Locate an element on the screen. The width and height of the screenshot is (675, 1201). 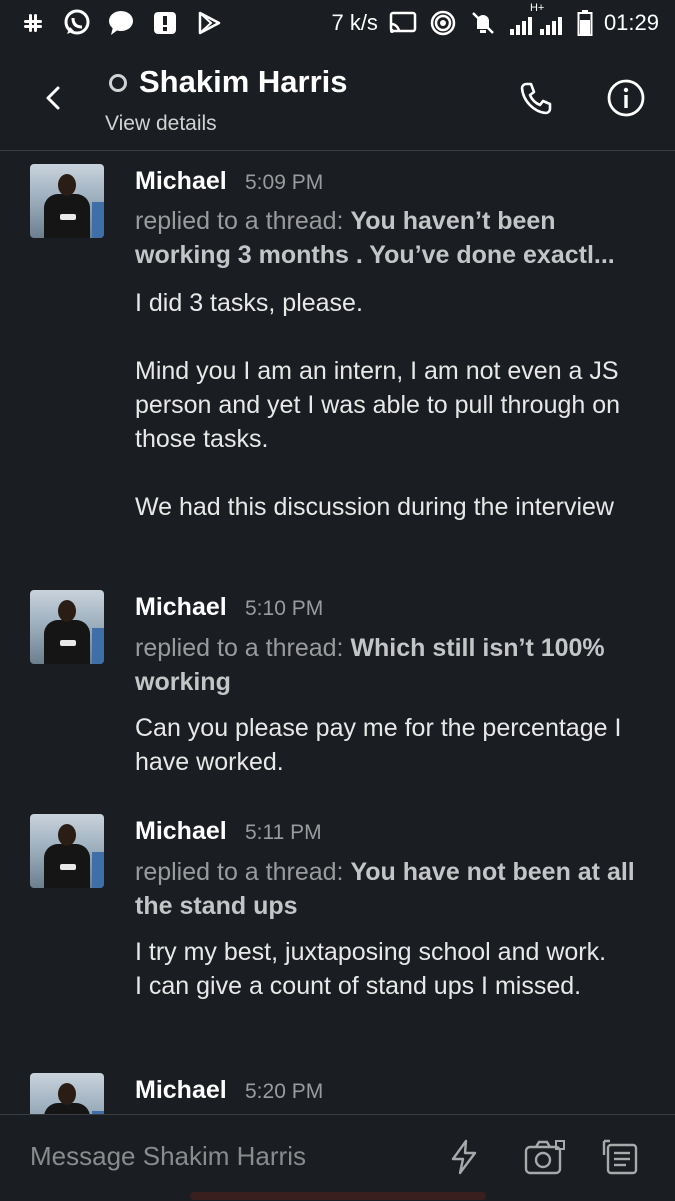
slack-icon is located at coordinates (33, 23).